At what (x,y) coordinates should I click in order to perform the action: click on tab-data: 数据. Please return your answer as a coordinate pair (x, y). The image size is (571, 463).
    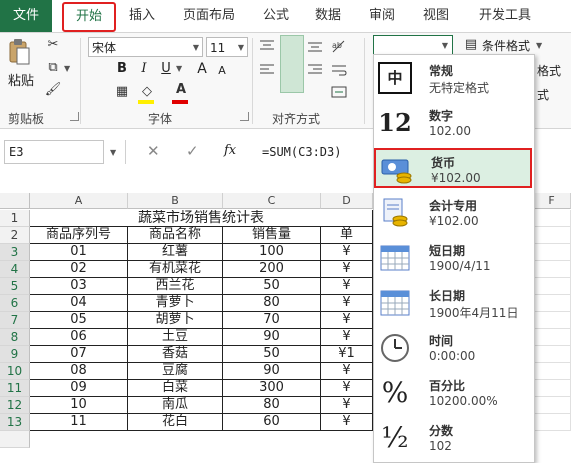
    Looking at the image, I should click on (328, 16).